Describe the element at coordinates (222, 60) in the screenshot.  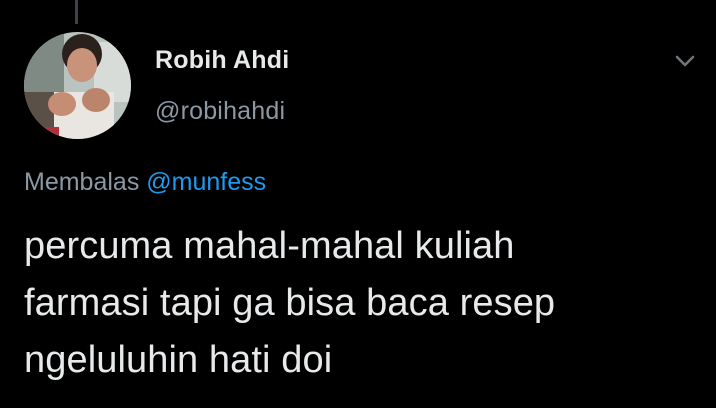
I see `author-name: Robih Ahdi` at that location.